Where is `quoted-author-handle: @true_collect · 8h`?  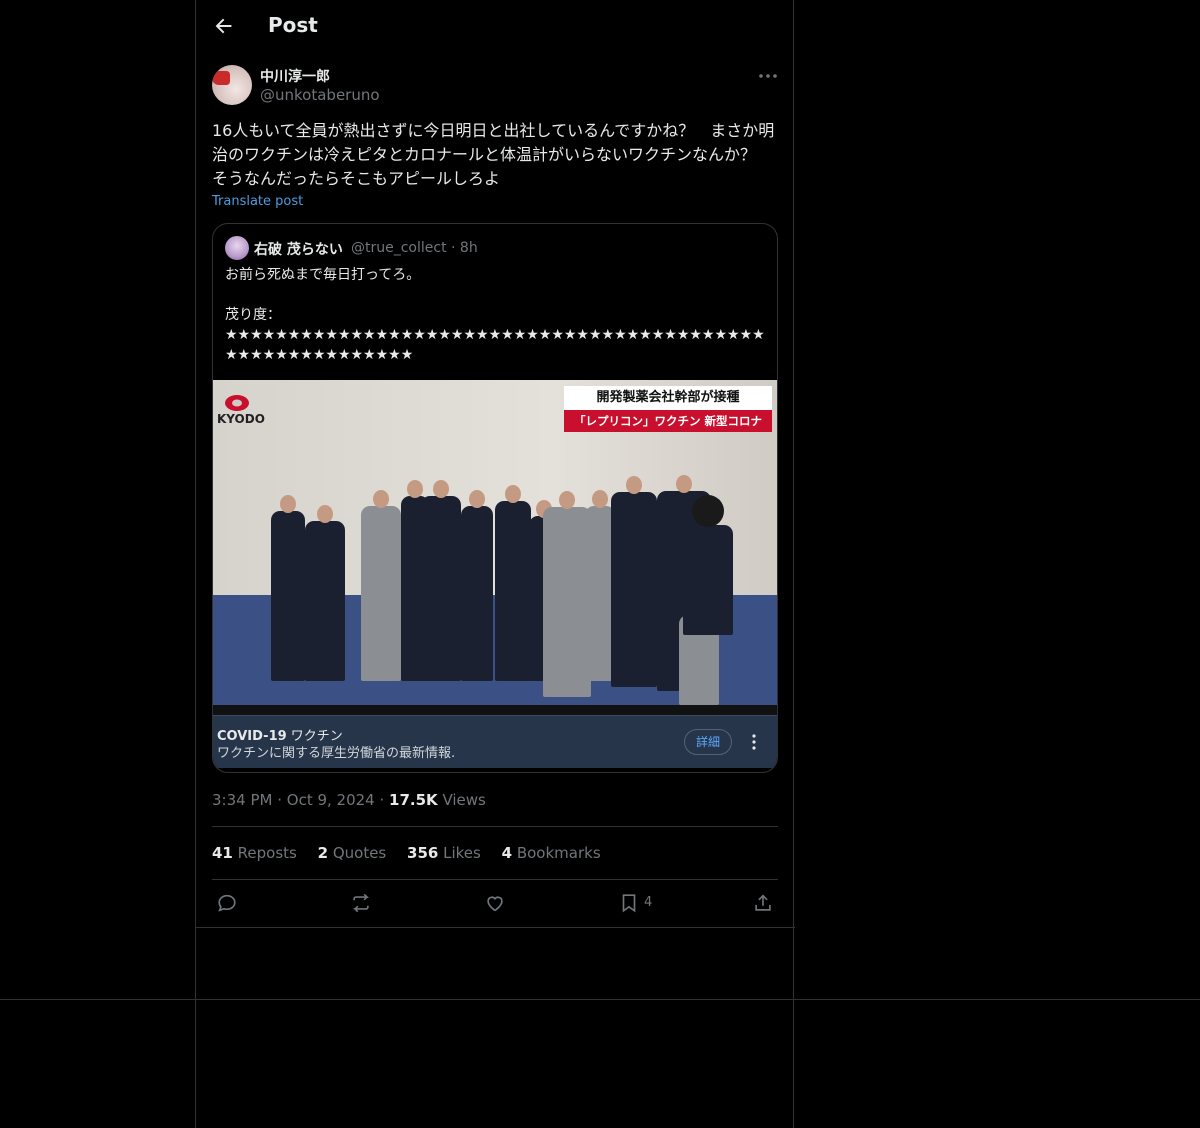 quoted-author-handle: @true_collect · 8h is located at coordinates (414, 248).